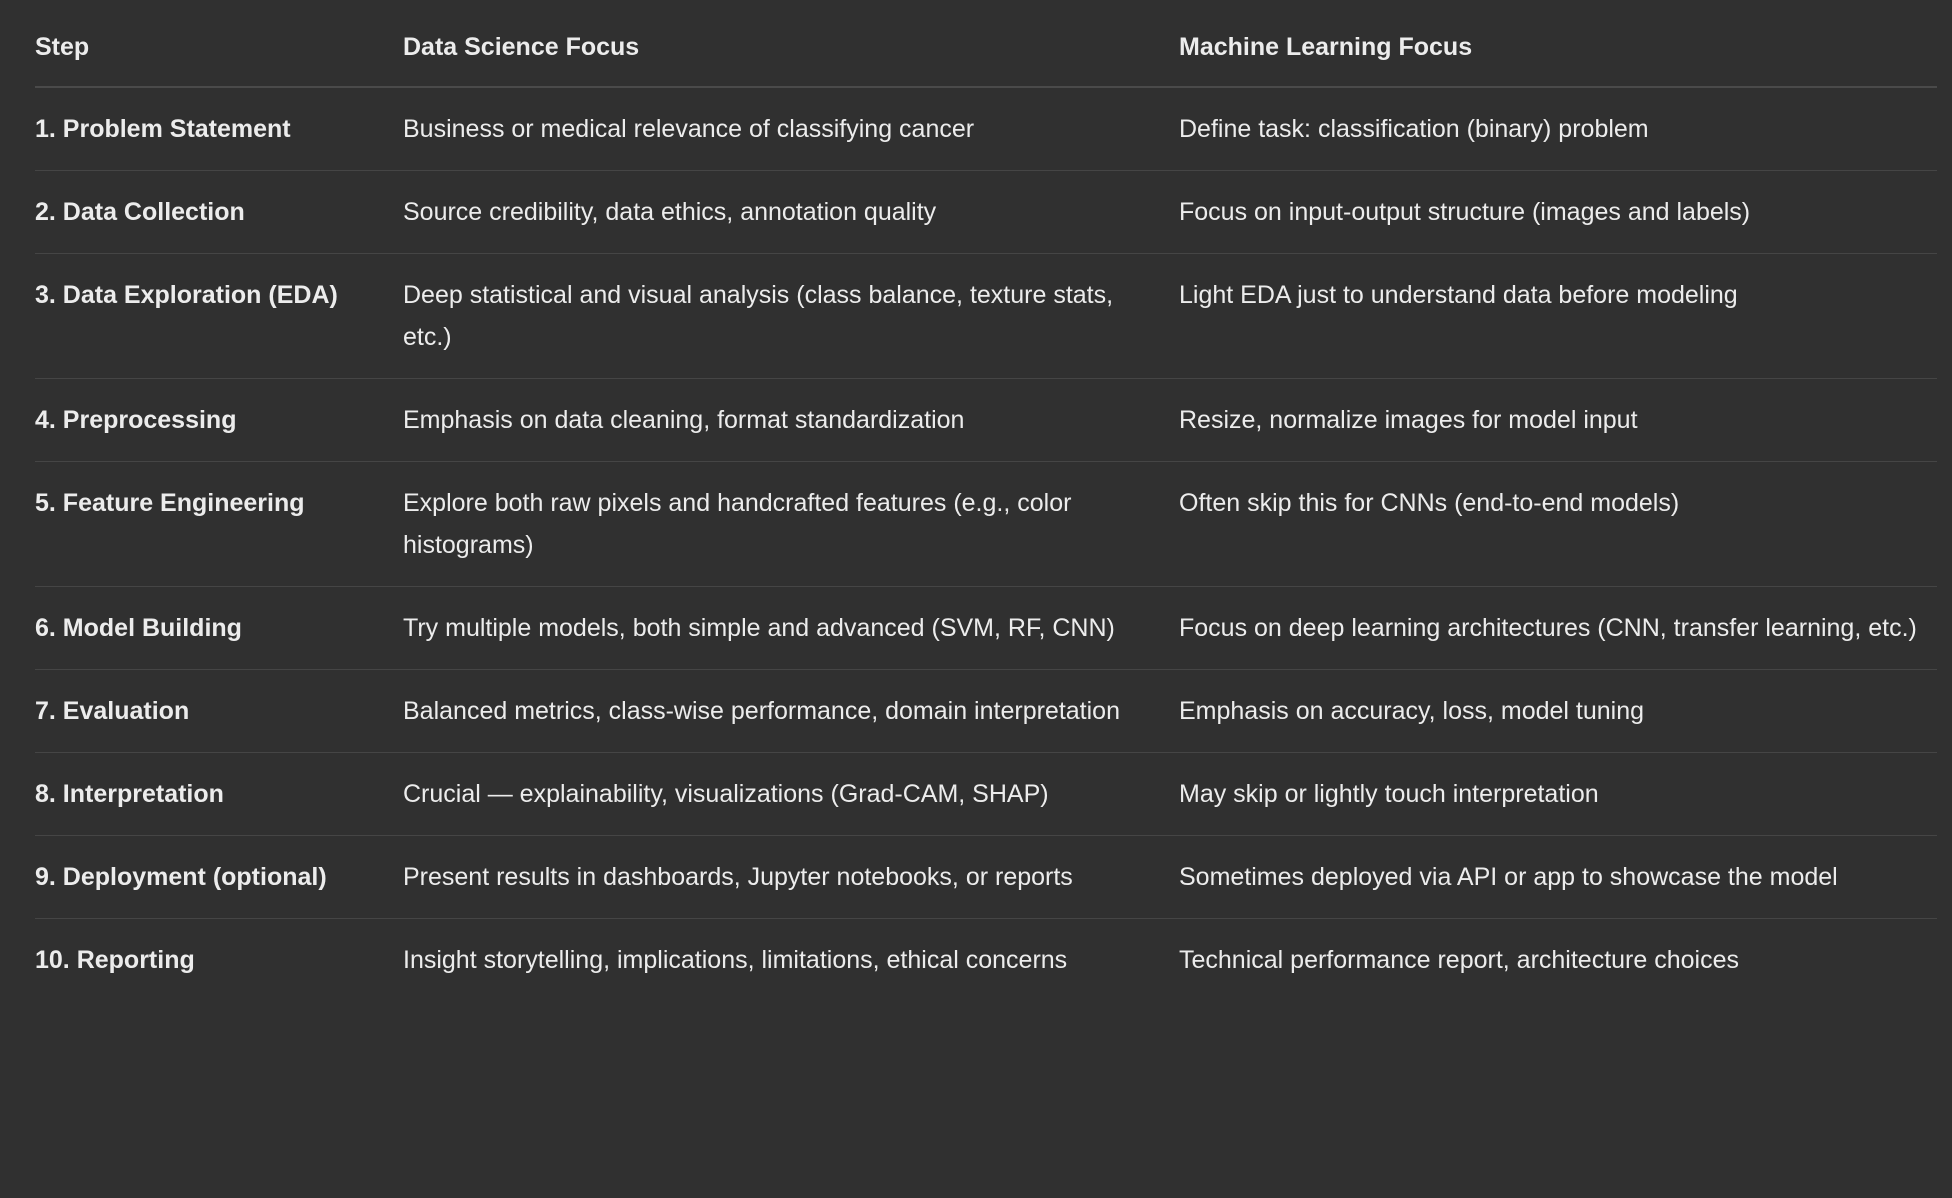  I want to click on step-cell: 6. Model Building, so click(219, 628).